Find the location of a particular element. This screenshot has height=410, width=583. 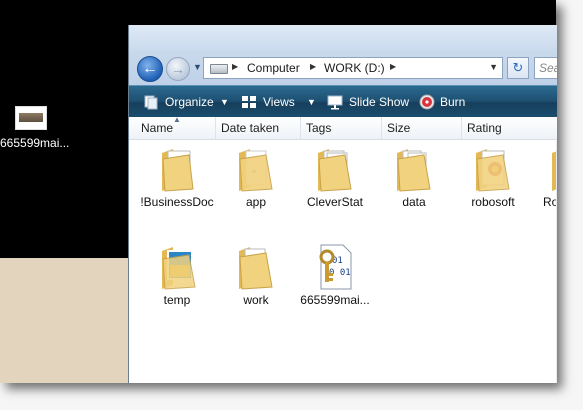

drive-icon is located at coordinates (219, 69).